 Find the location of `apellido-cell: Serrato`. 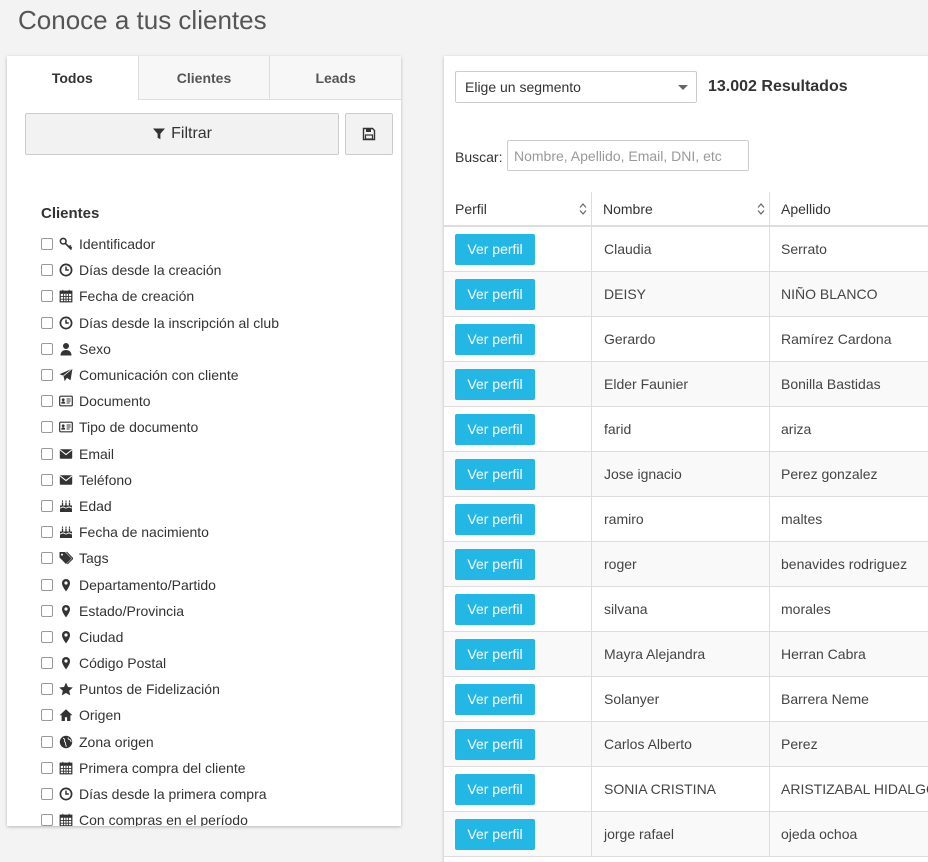

apellido-cell: Serrato is located at coordinates (849, 249).